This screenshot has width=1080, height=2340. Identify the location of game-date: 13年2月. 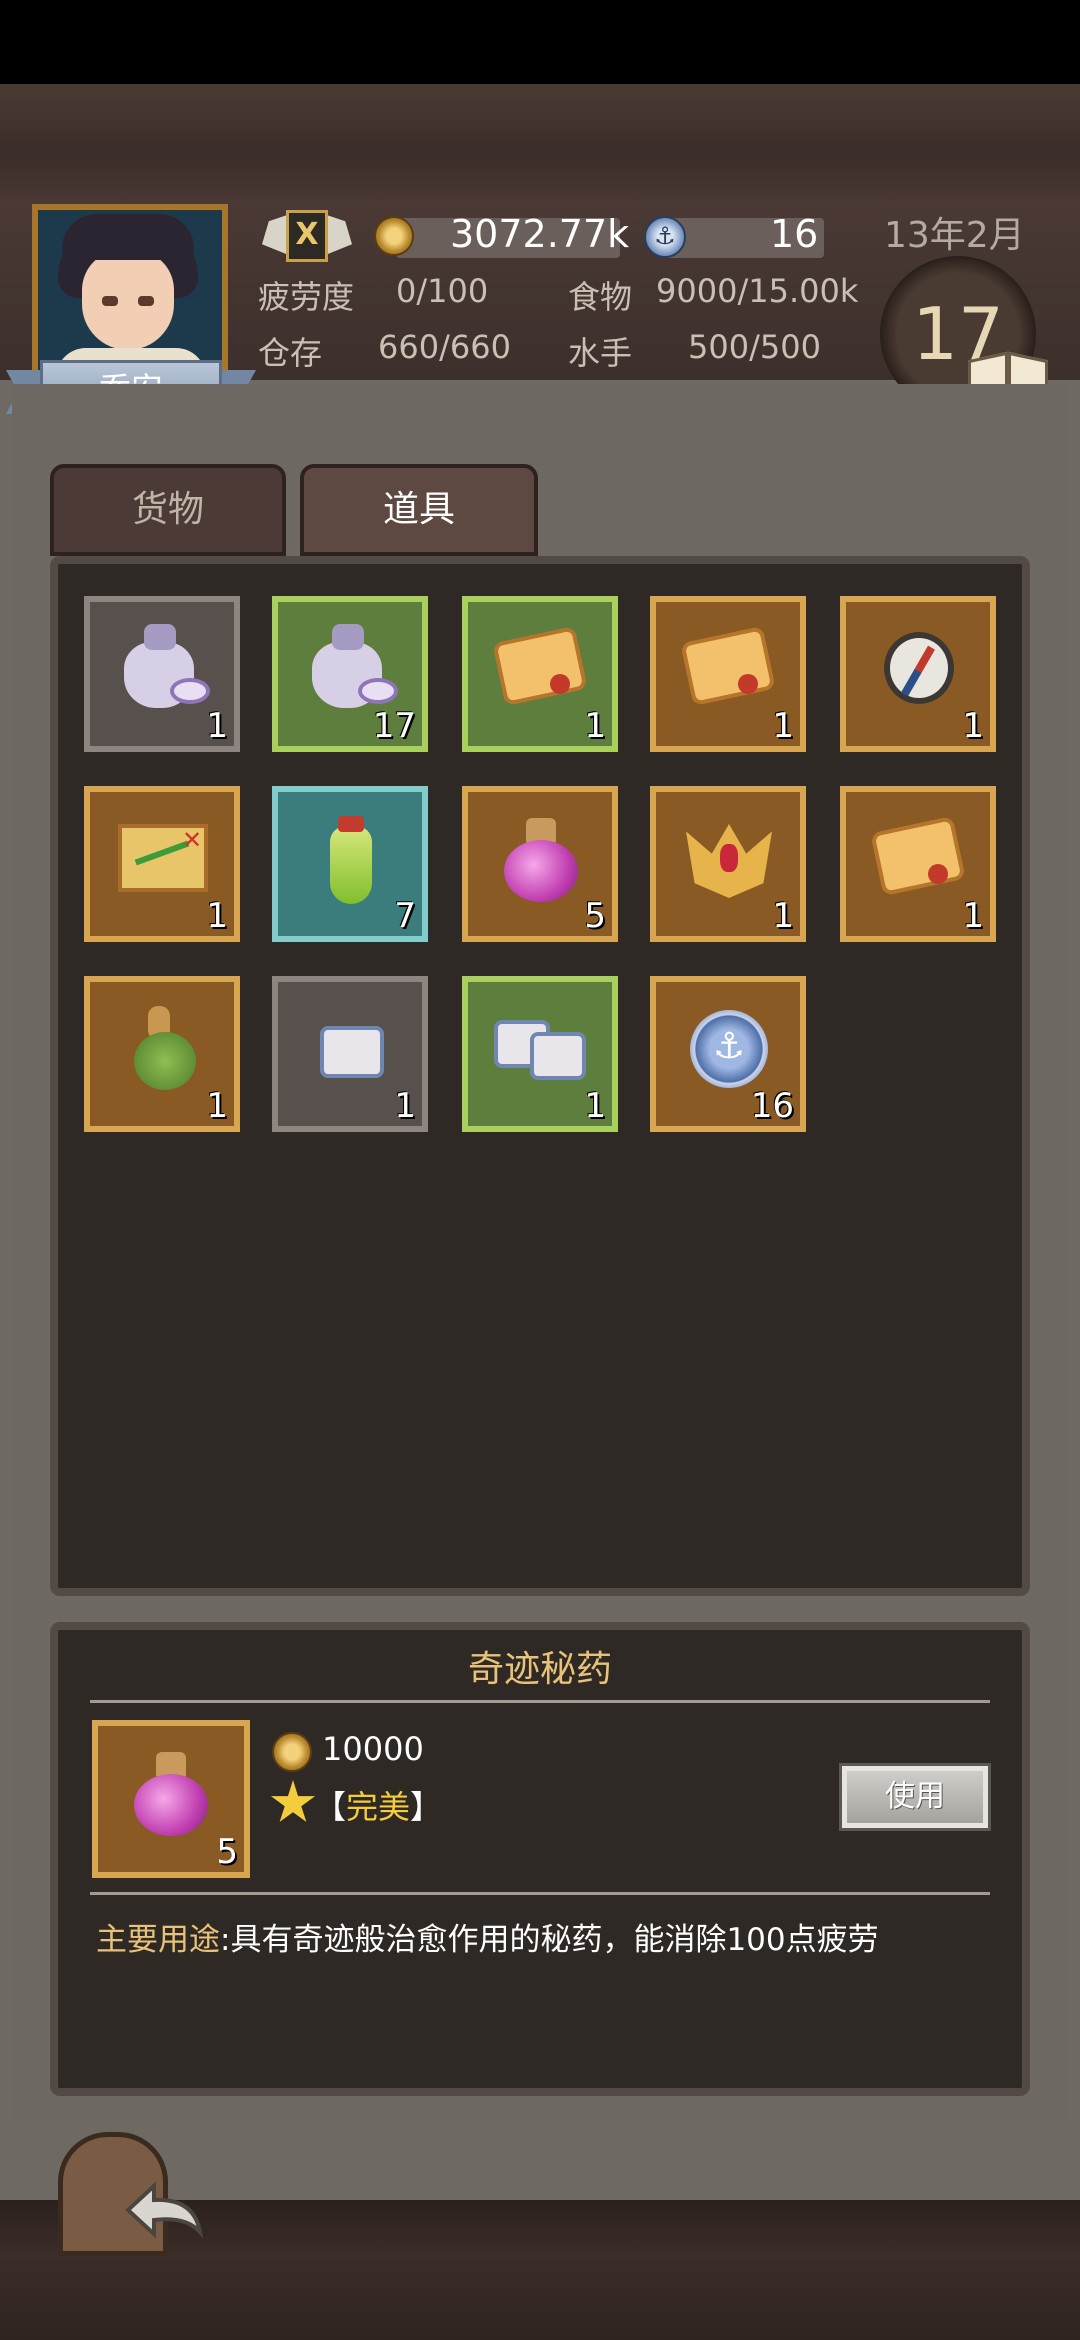
(954, 235).